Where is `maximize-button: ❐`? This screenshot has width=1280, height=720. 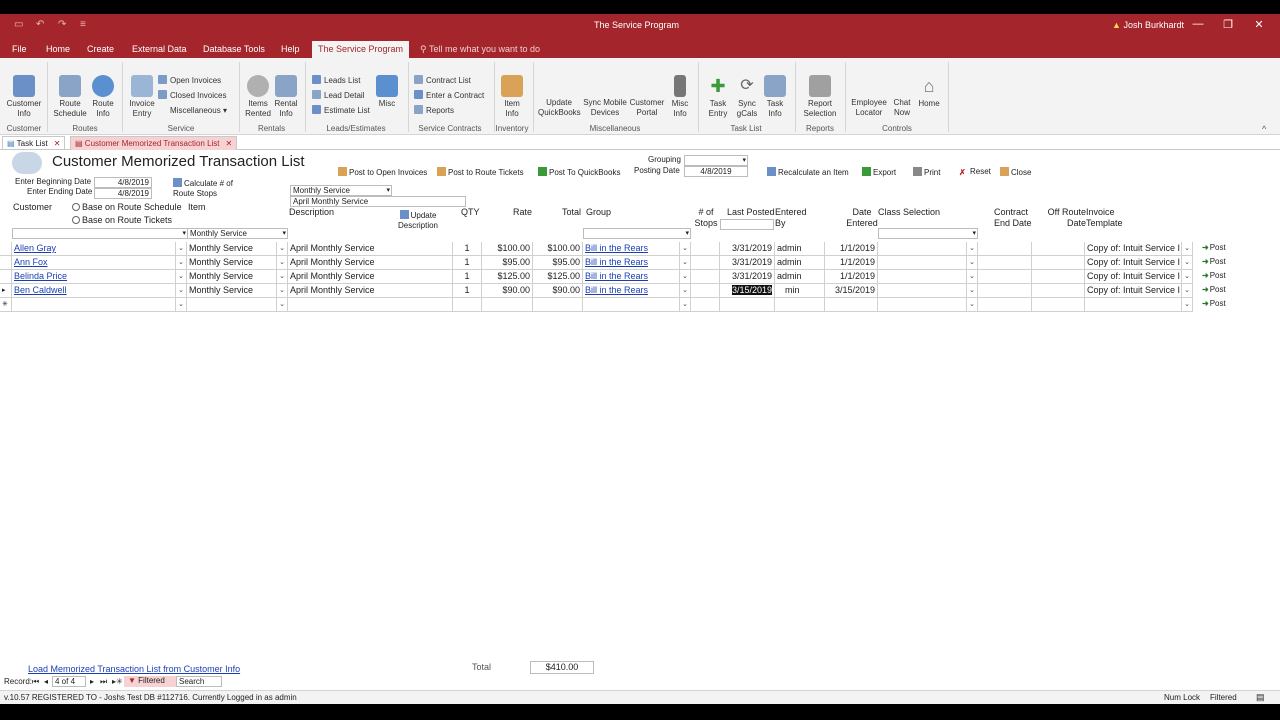
maximize-button: ❐ is located at coordinates (1228, 24).